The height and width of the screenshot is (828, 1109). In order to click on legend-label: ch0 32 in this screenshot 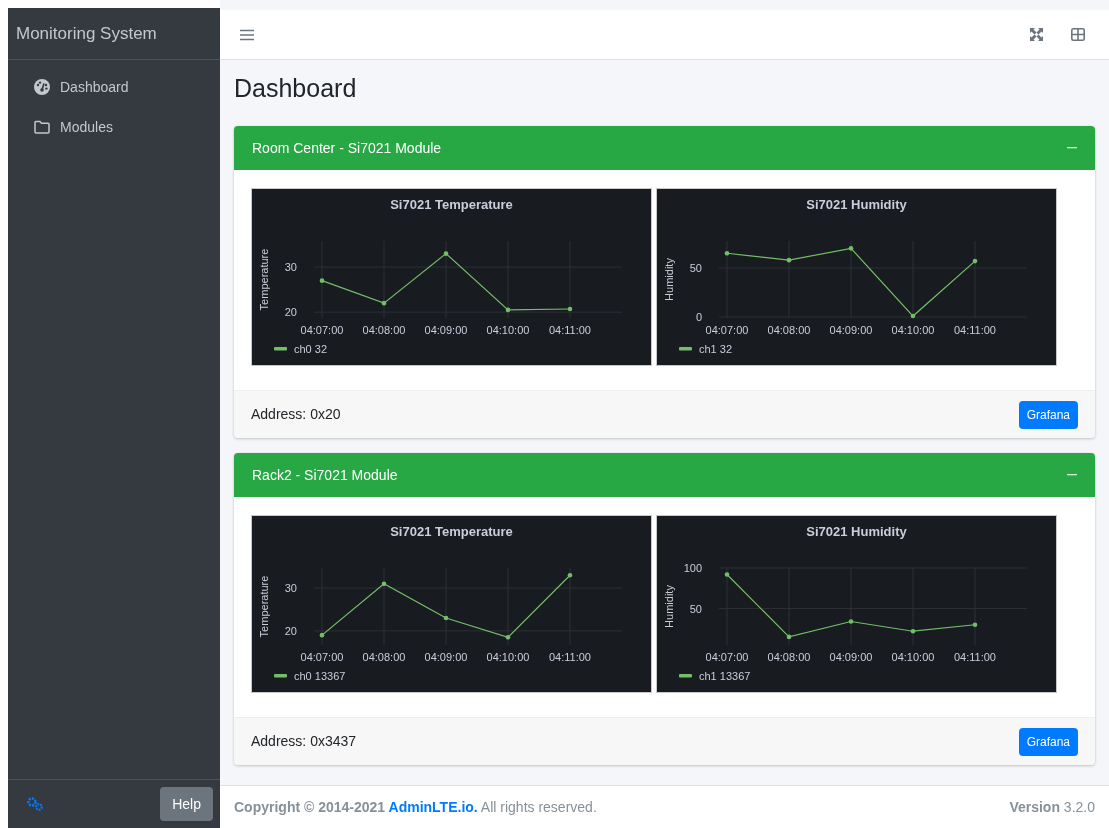, I will do `click(311, 349)`.